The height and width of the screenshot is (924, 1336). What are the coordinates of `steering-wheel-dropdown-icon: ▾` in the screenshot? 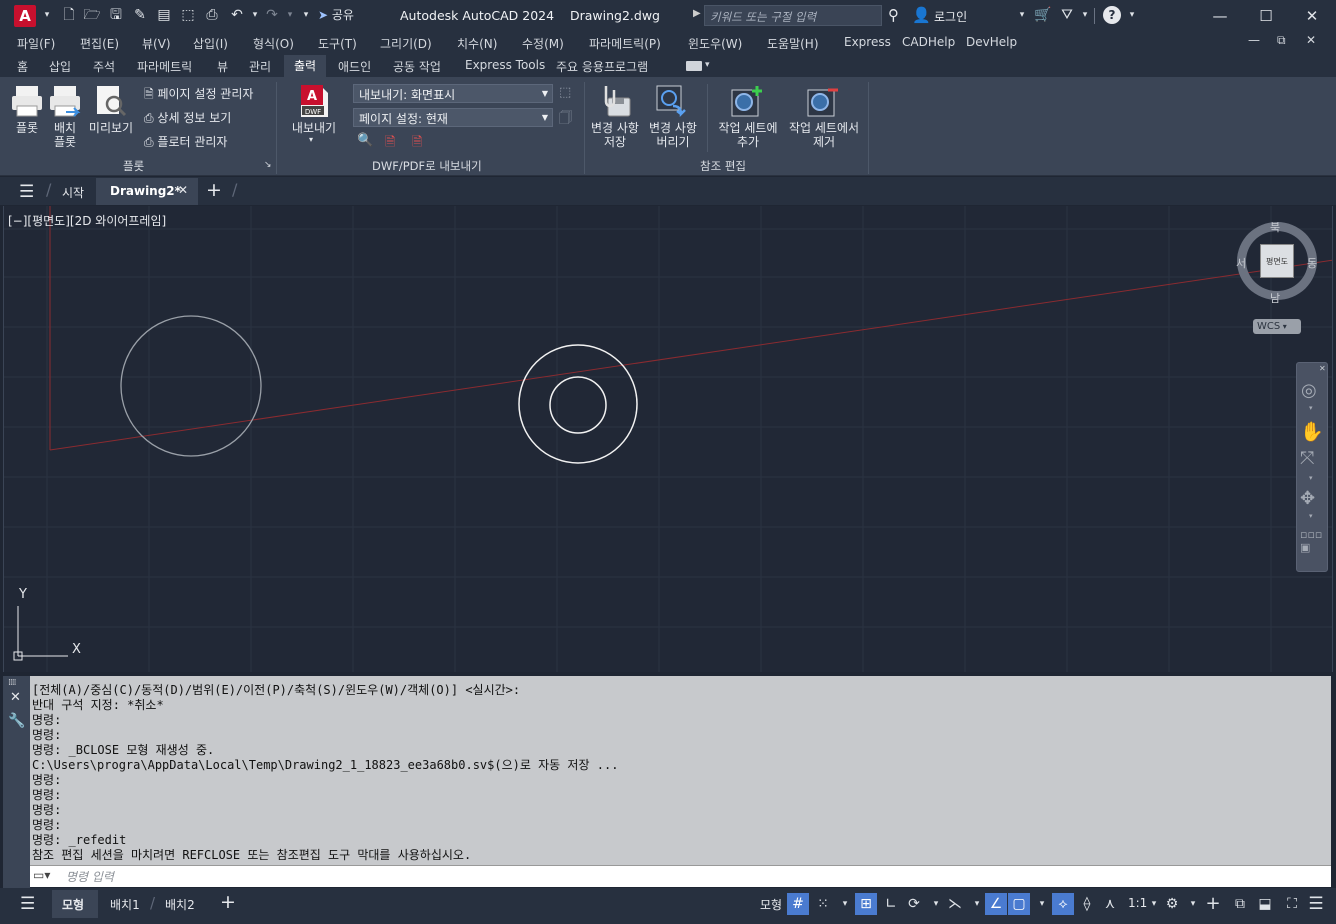 It's located at (1311, 408).